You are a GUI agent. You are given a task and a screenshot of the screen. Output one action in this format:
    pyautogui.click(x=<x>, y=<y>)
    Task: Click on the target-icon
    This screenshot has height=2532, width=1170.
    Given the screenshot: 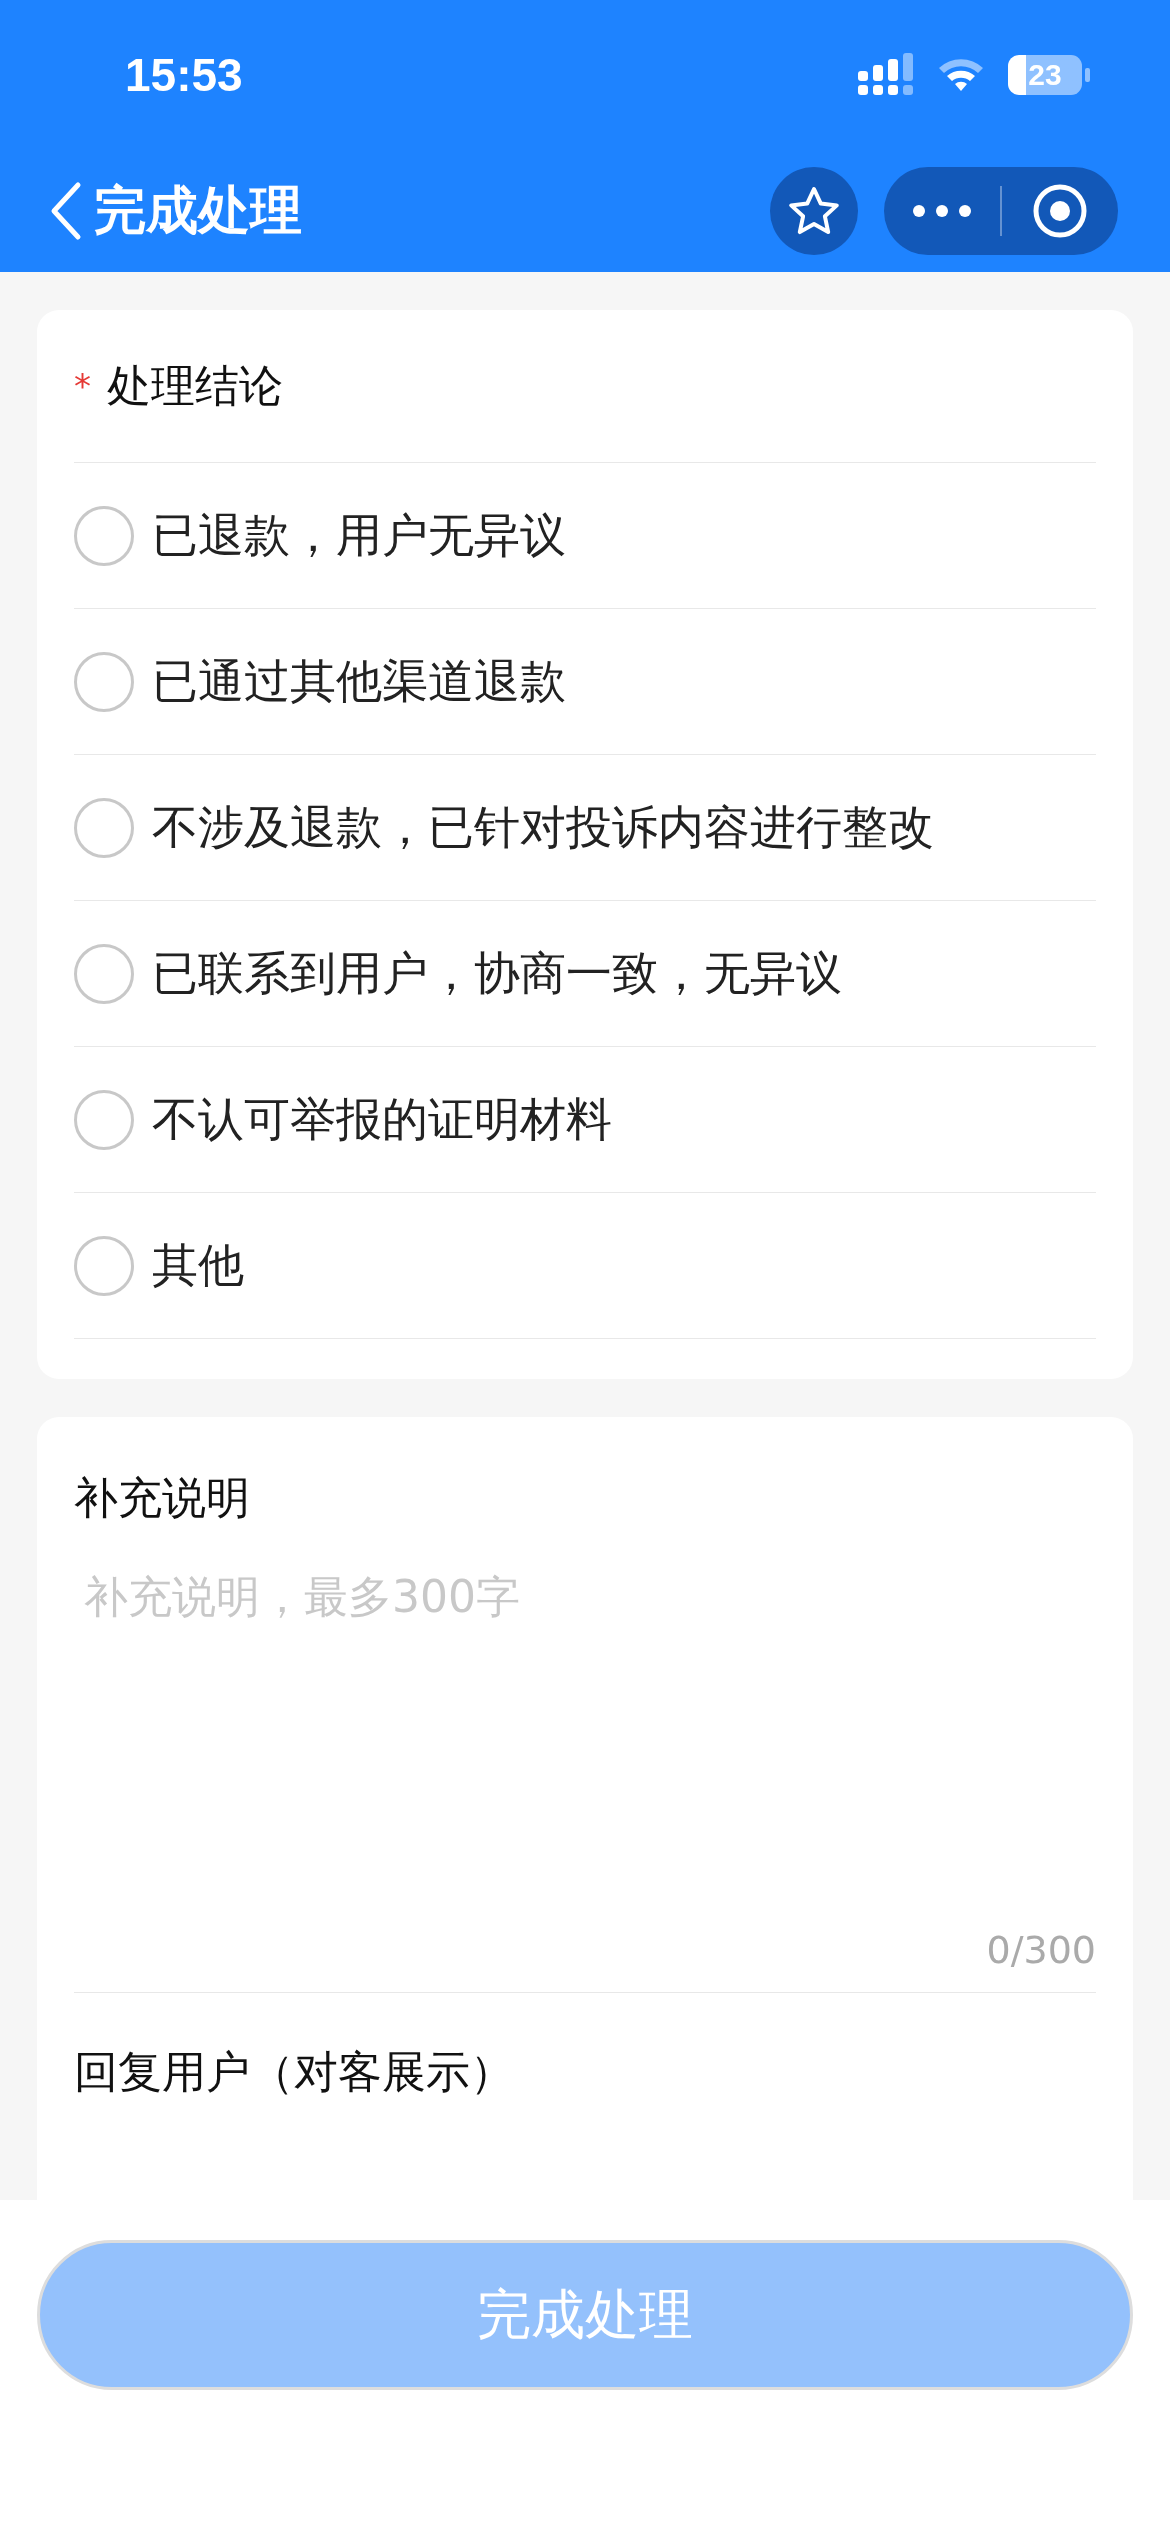 What is the action you would take?
    pyautogui.click(x=1060, y=211)
    